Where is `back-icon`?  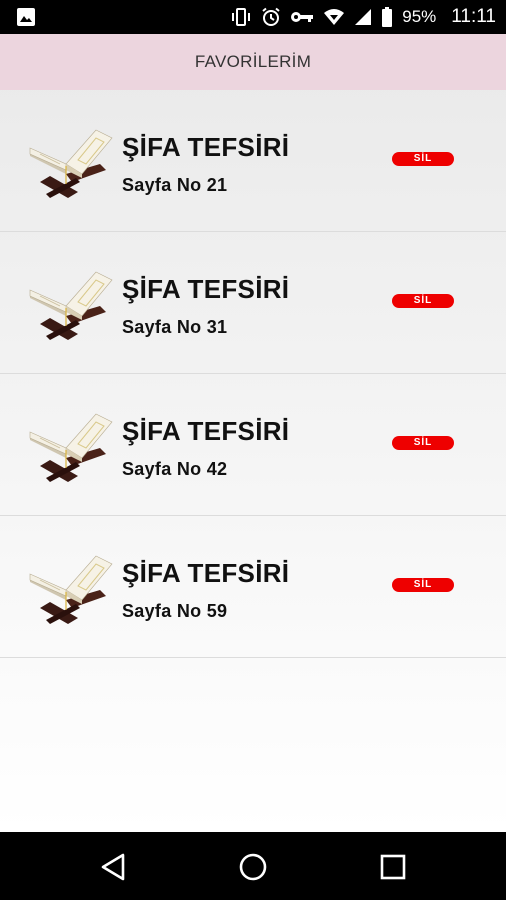 back-icon is located at coordinates (114, 867).